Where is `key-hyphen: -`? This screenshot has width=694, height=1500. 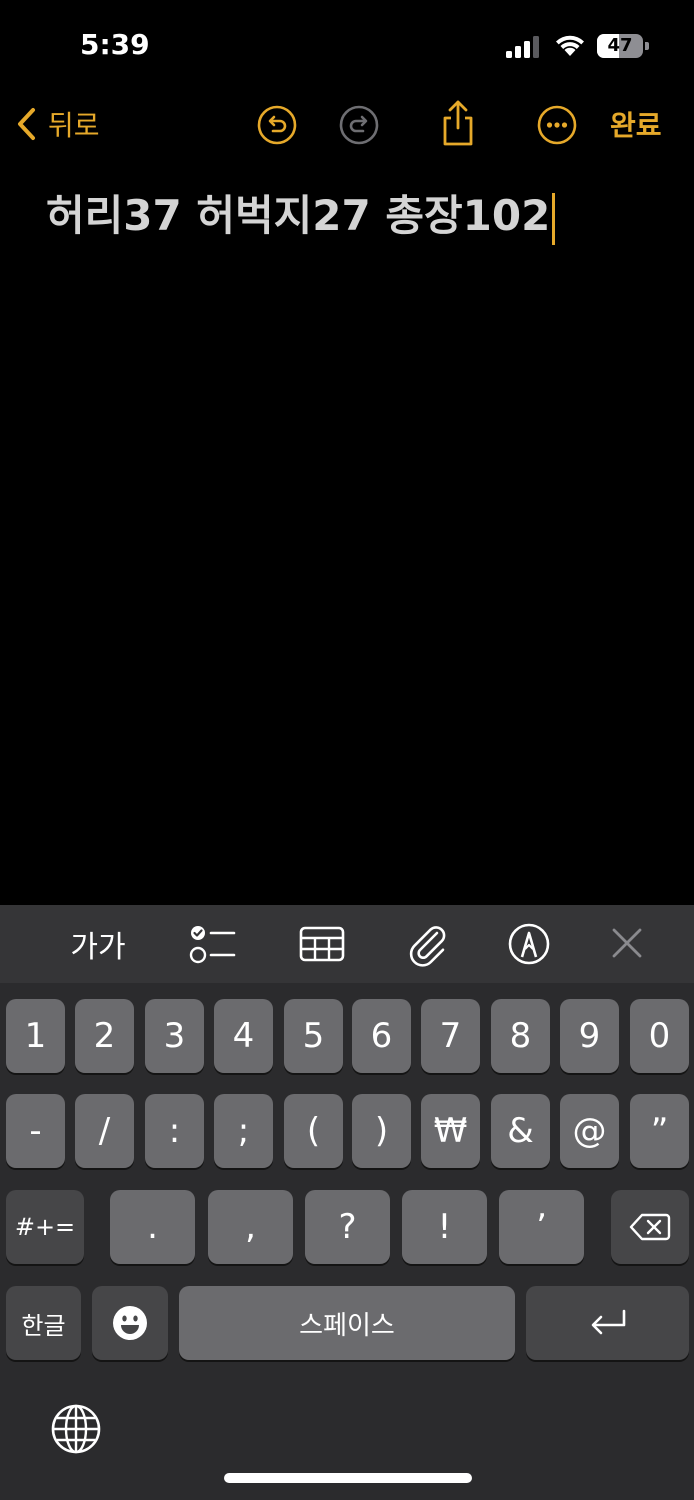
key-hyphen: - is located at coordinates (35, 1131).